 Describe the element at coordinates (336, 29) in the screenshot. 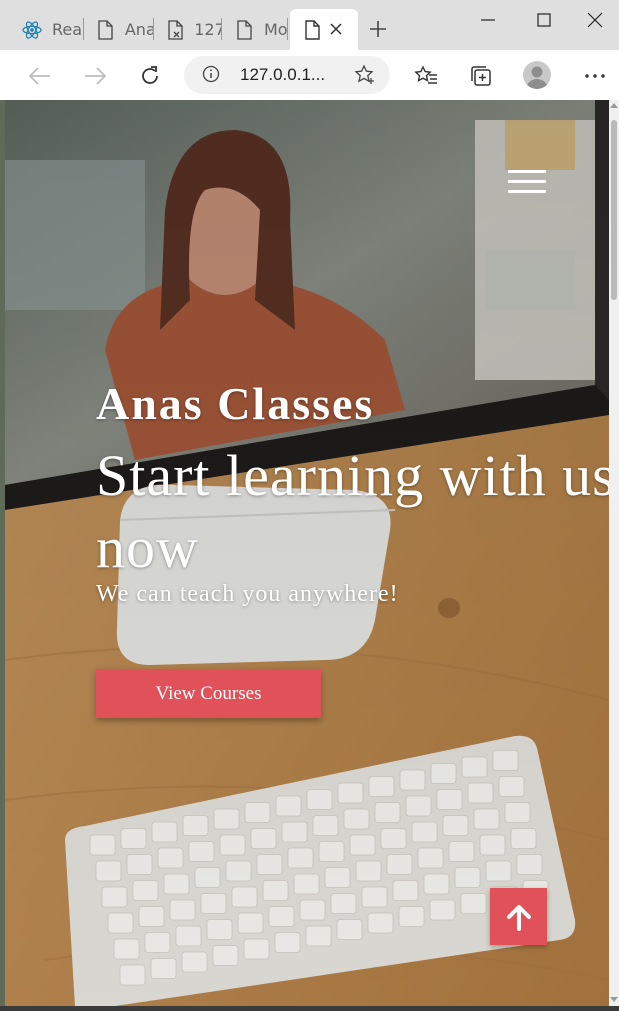

I see `close-tab-icon` at that location.